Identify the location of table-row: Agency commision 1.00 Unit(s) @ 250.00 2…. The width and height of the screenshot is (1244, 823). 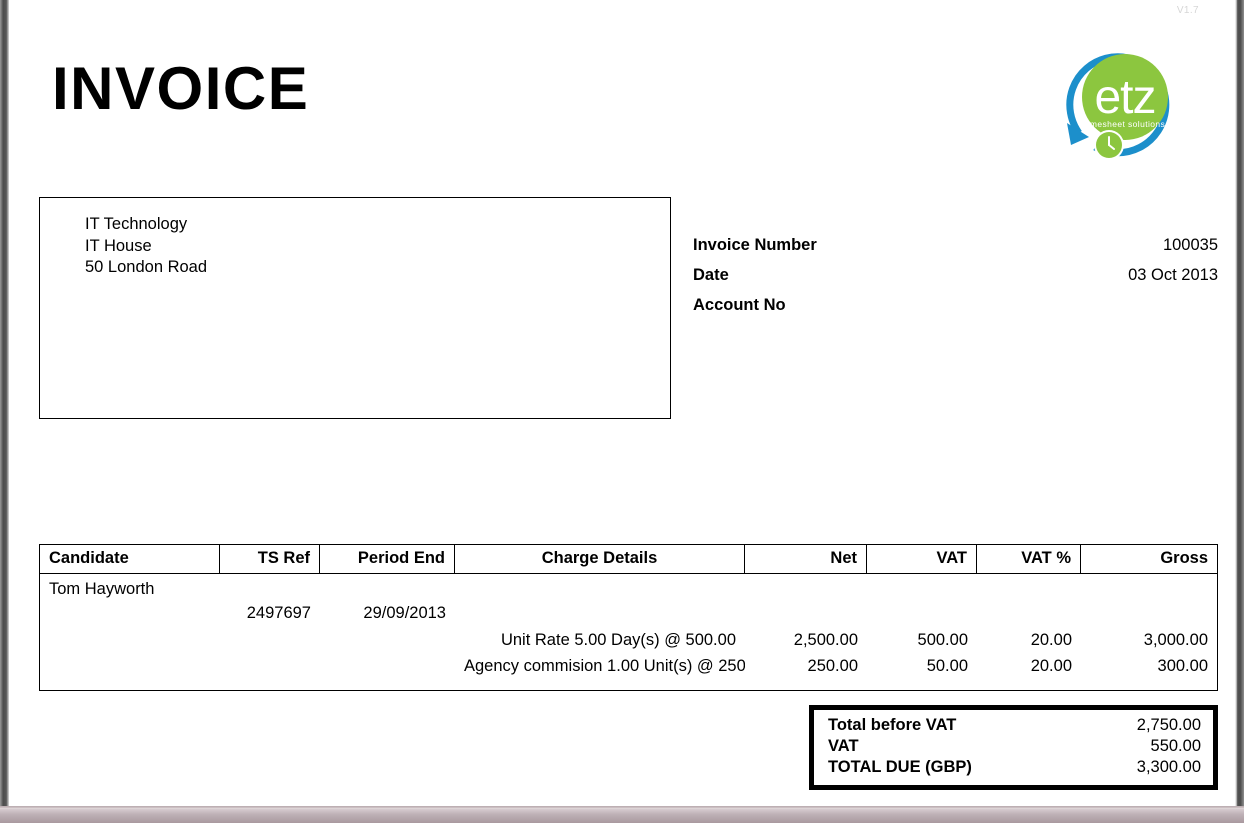
(628, 668).